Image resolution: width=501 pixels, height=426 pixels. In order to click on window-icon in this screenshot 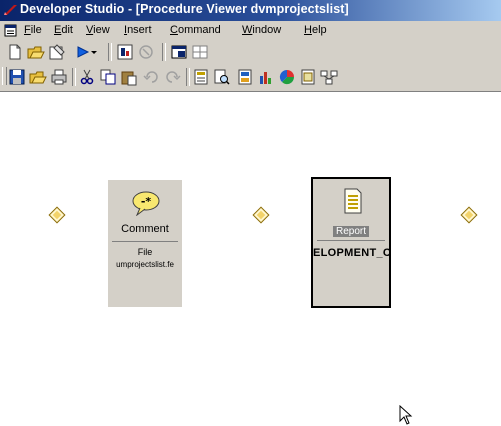, I will do `click(179, 52)`.